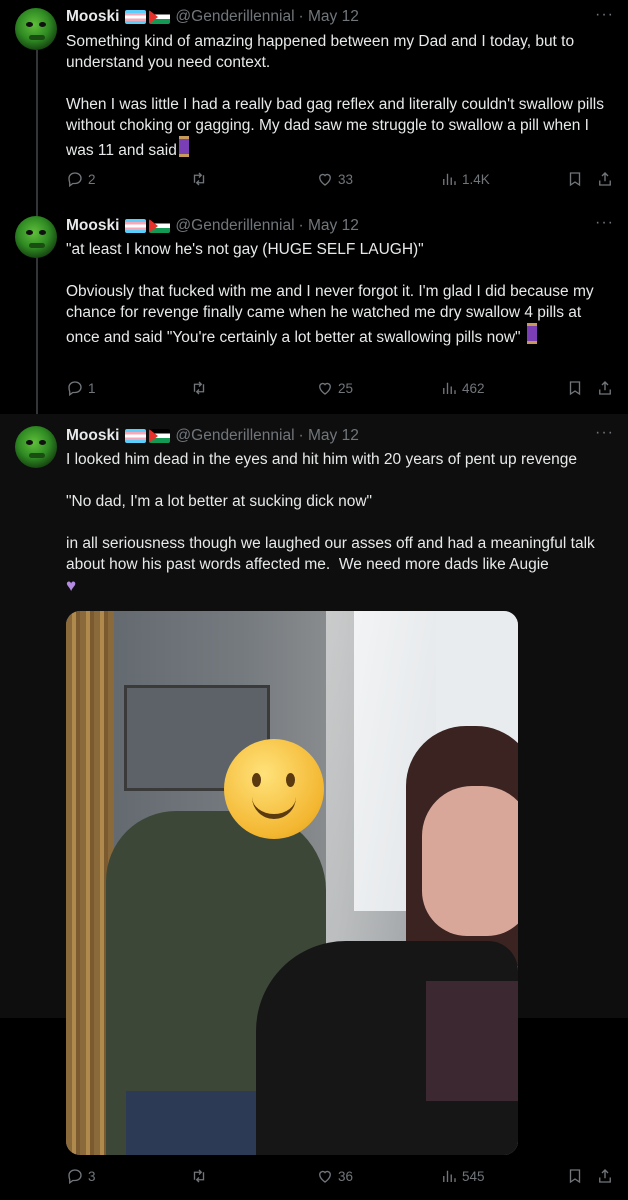  Describe the element at coordinates (92, 1176) in the screenshot. I see `reply-count: 3` at that location.